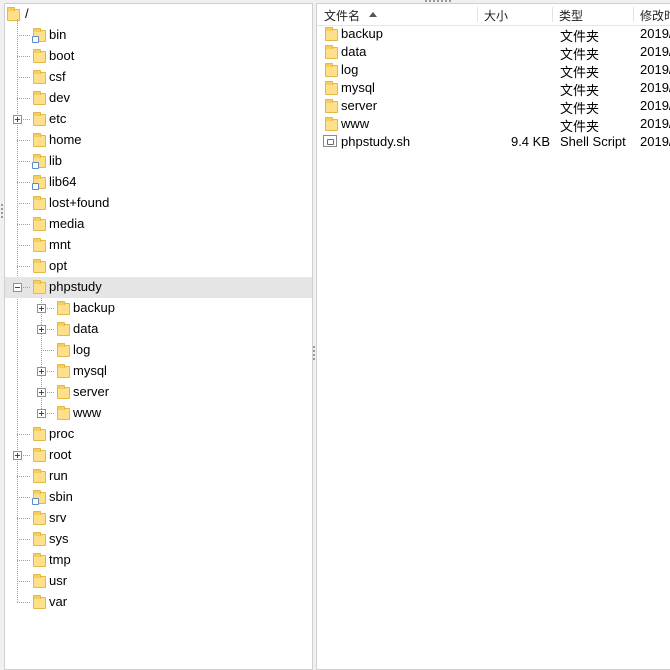  I want to click on tree-item-label: etc, so click(58, 118).